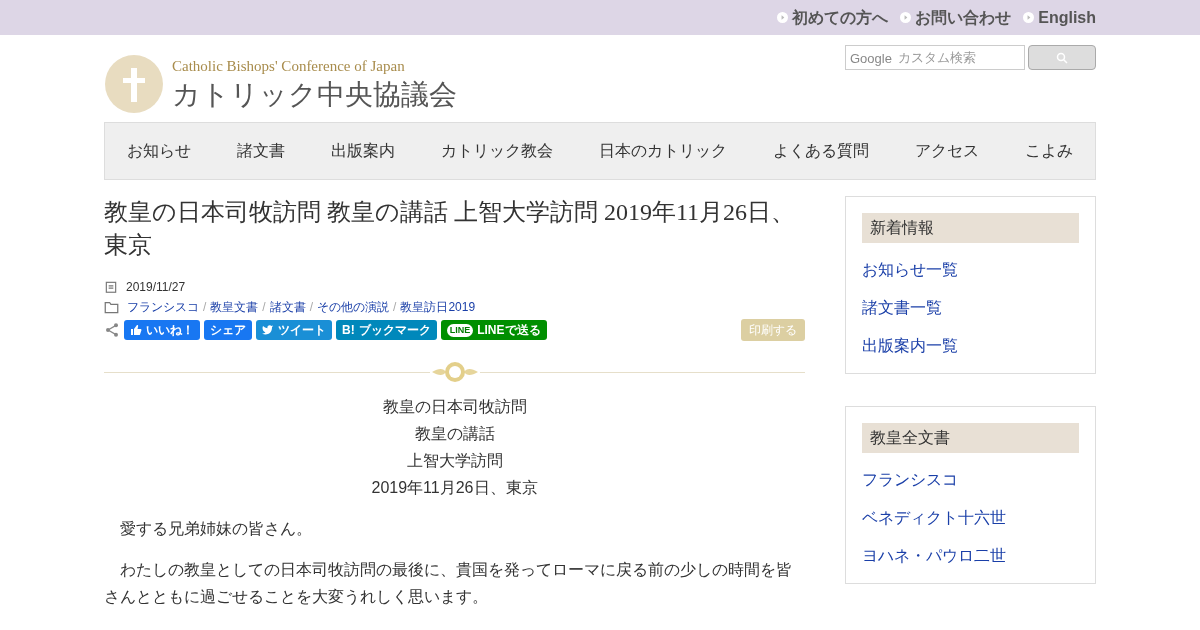 Image resolution: width=1200 pixels, height=630 pixels. Describe the element at coordinates (970, 518) in the screenshot. I see `sidebar-link: ベネディクト十六世` at that location.